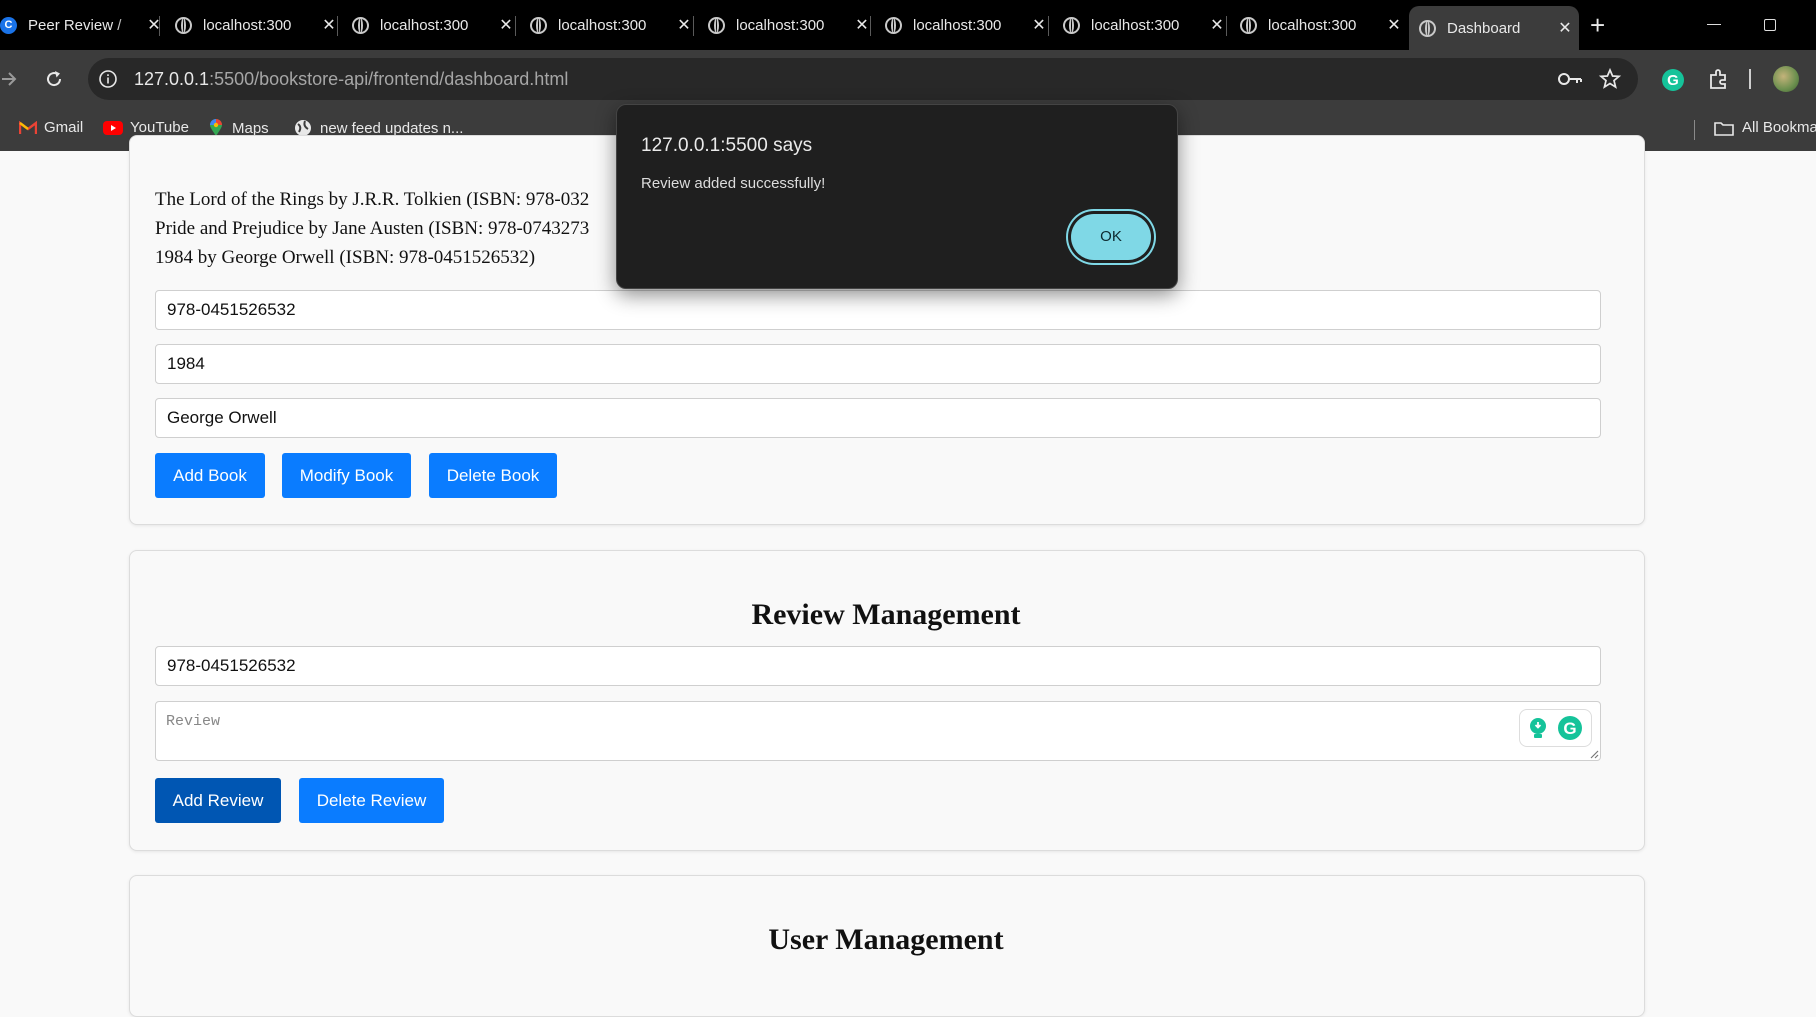 This screenshot has width=1816, height=1017. Describe the element at coordinates (878, 364) in the screenshot. I see `book-title-input: 1984` at that location.